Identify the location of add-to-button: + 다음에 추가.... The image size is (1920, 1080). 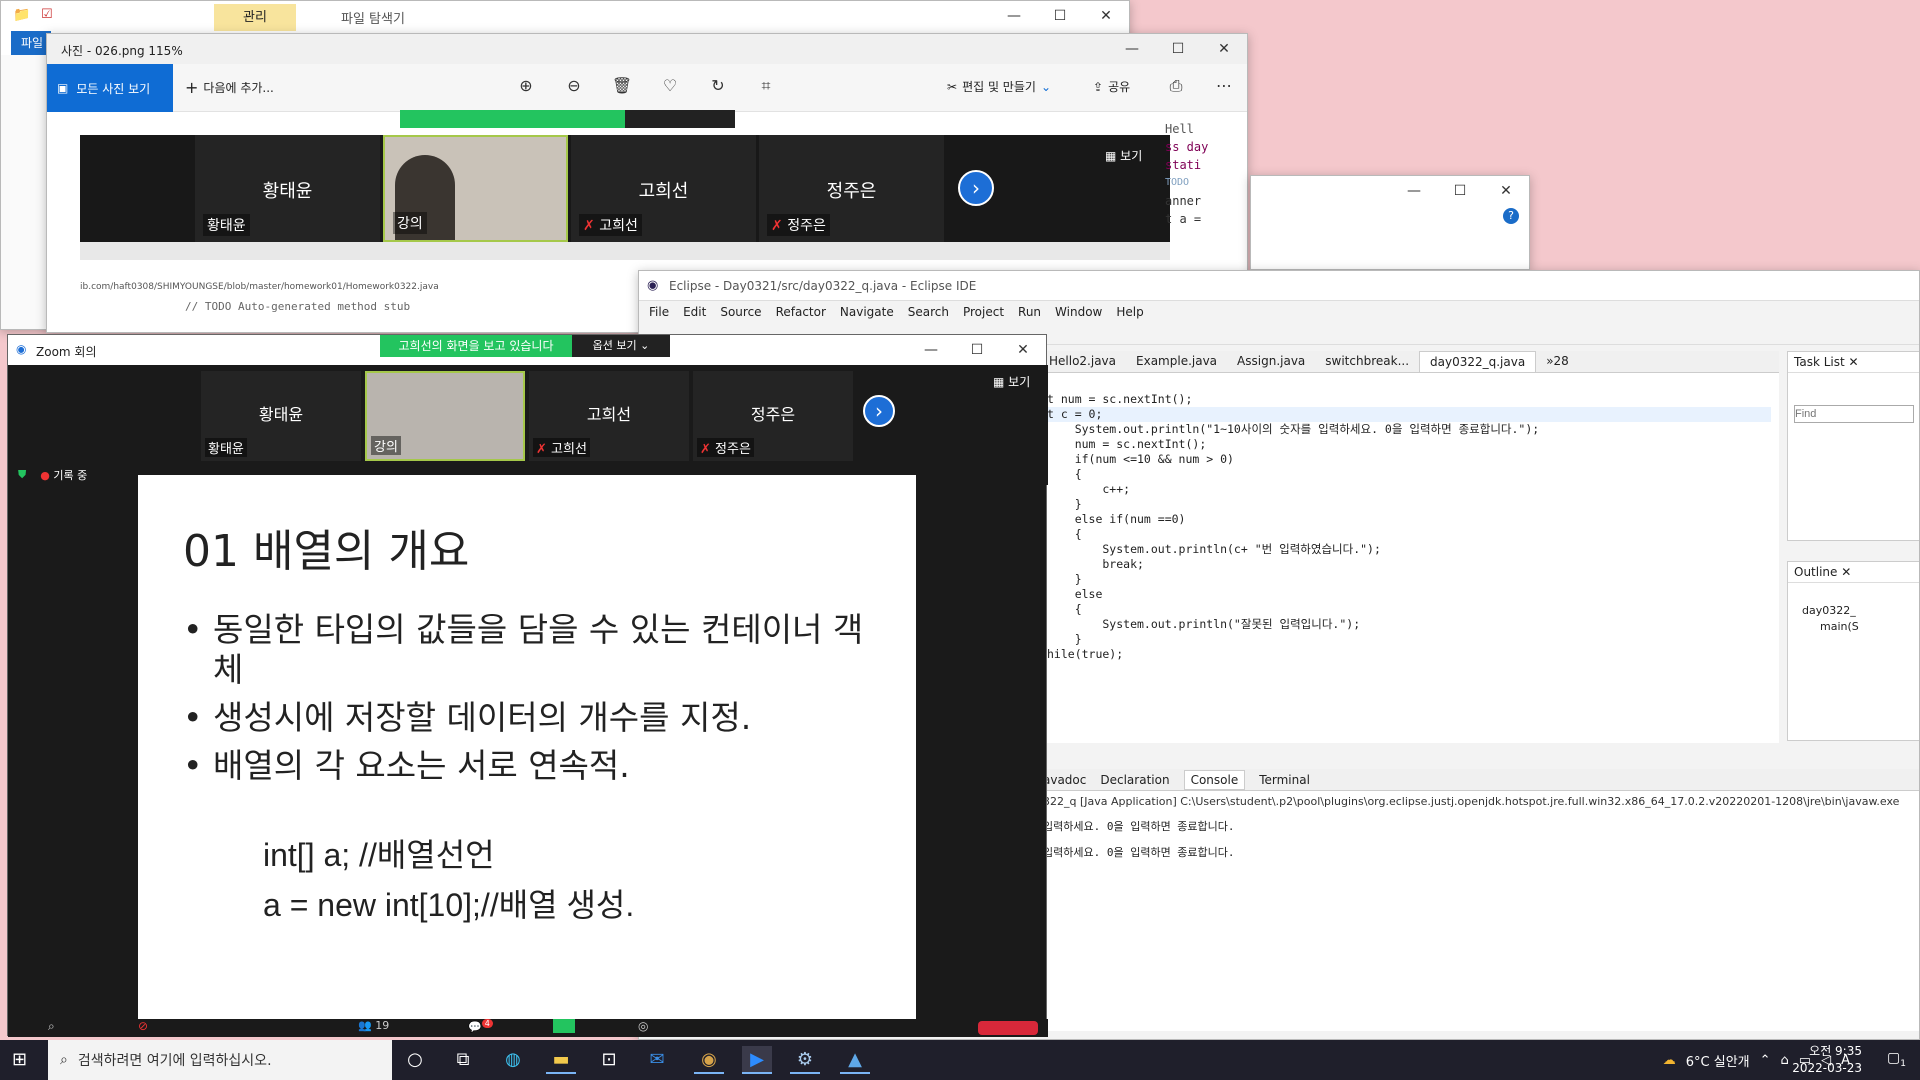
(229, 87).